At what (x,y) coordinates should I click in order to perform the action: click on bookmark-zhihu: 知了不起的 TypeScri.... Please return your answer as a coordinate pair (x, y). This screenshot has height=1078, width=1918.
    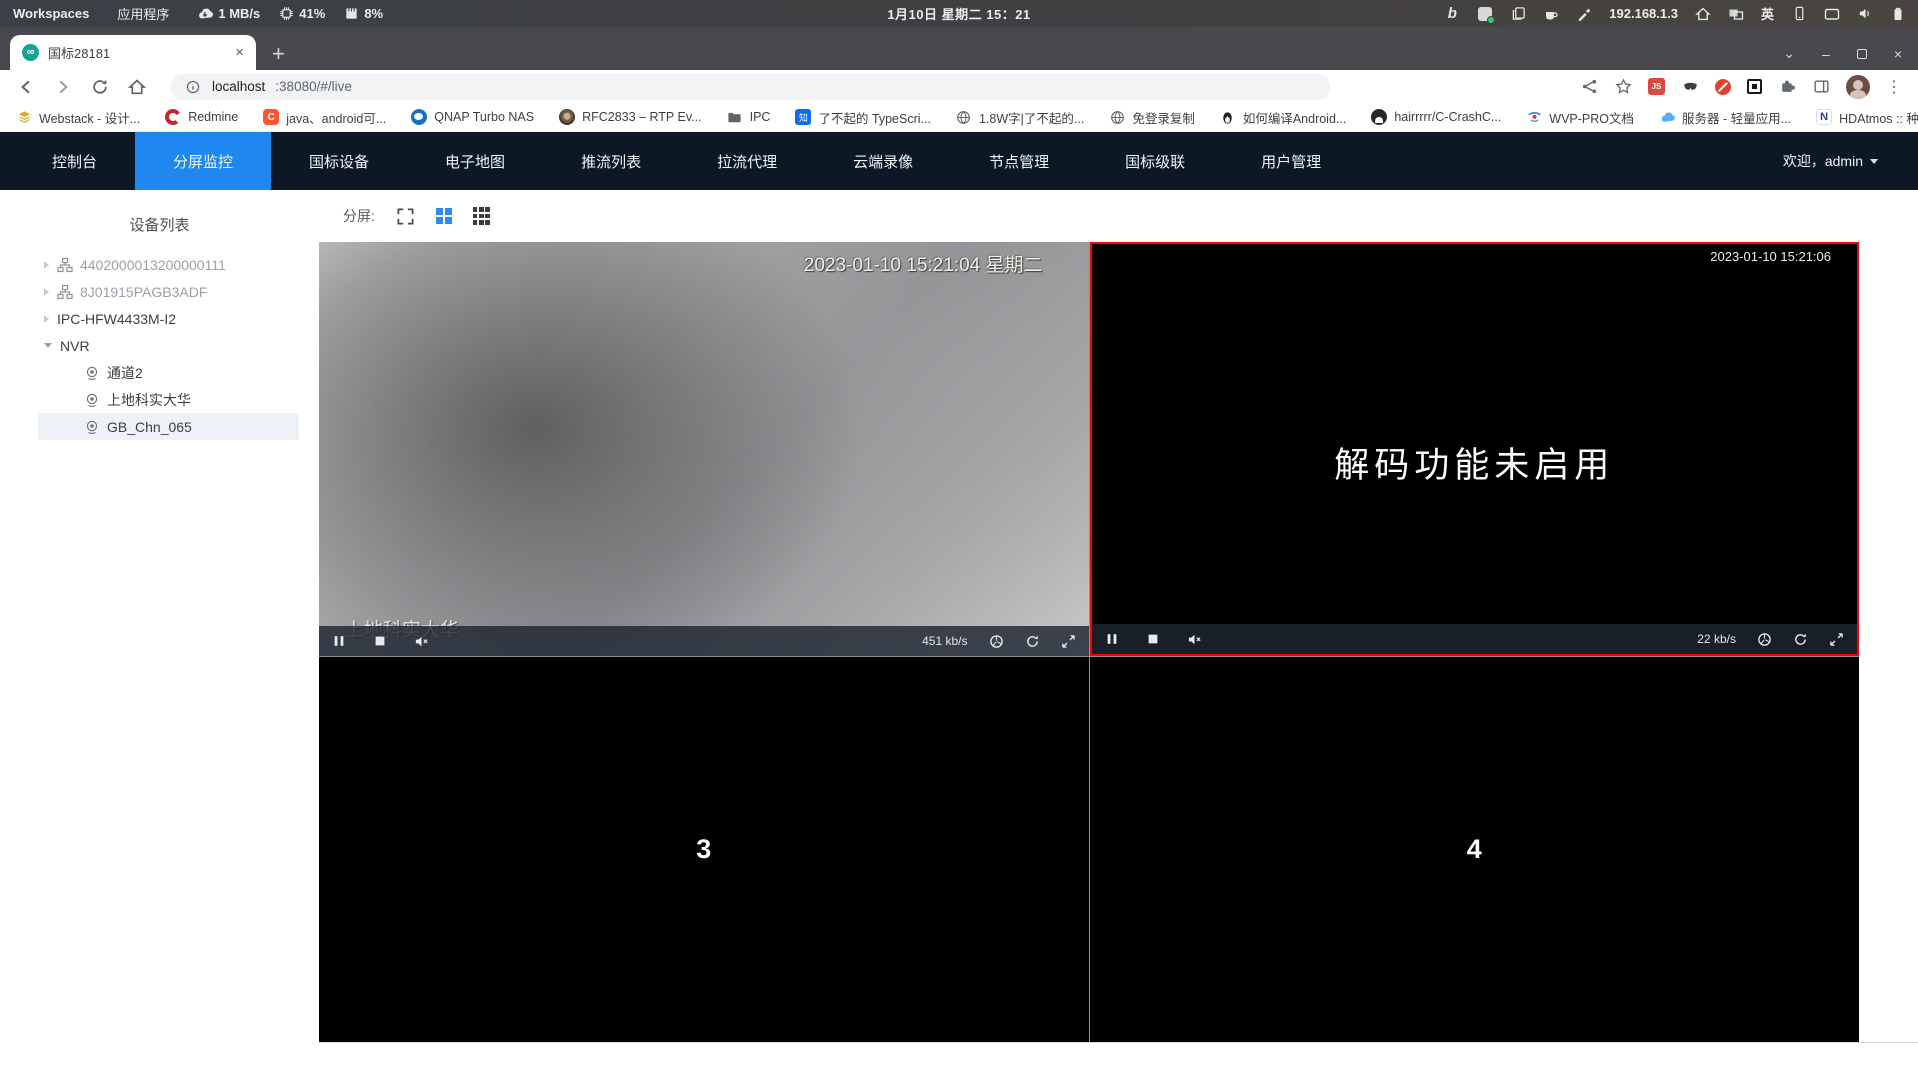
    Looking at the image, I should click on (863, 117).